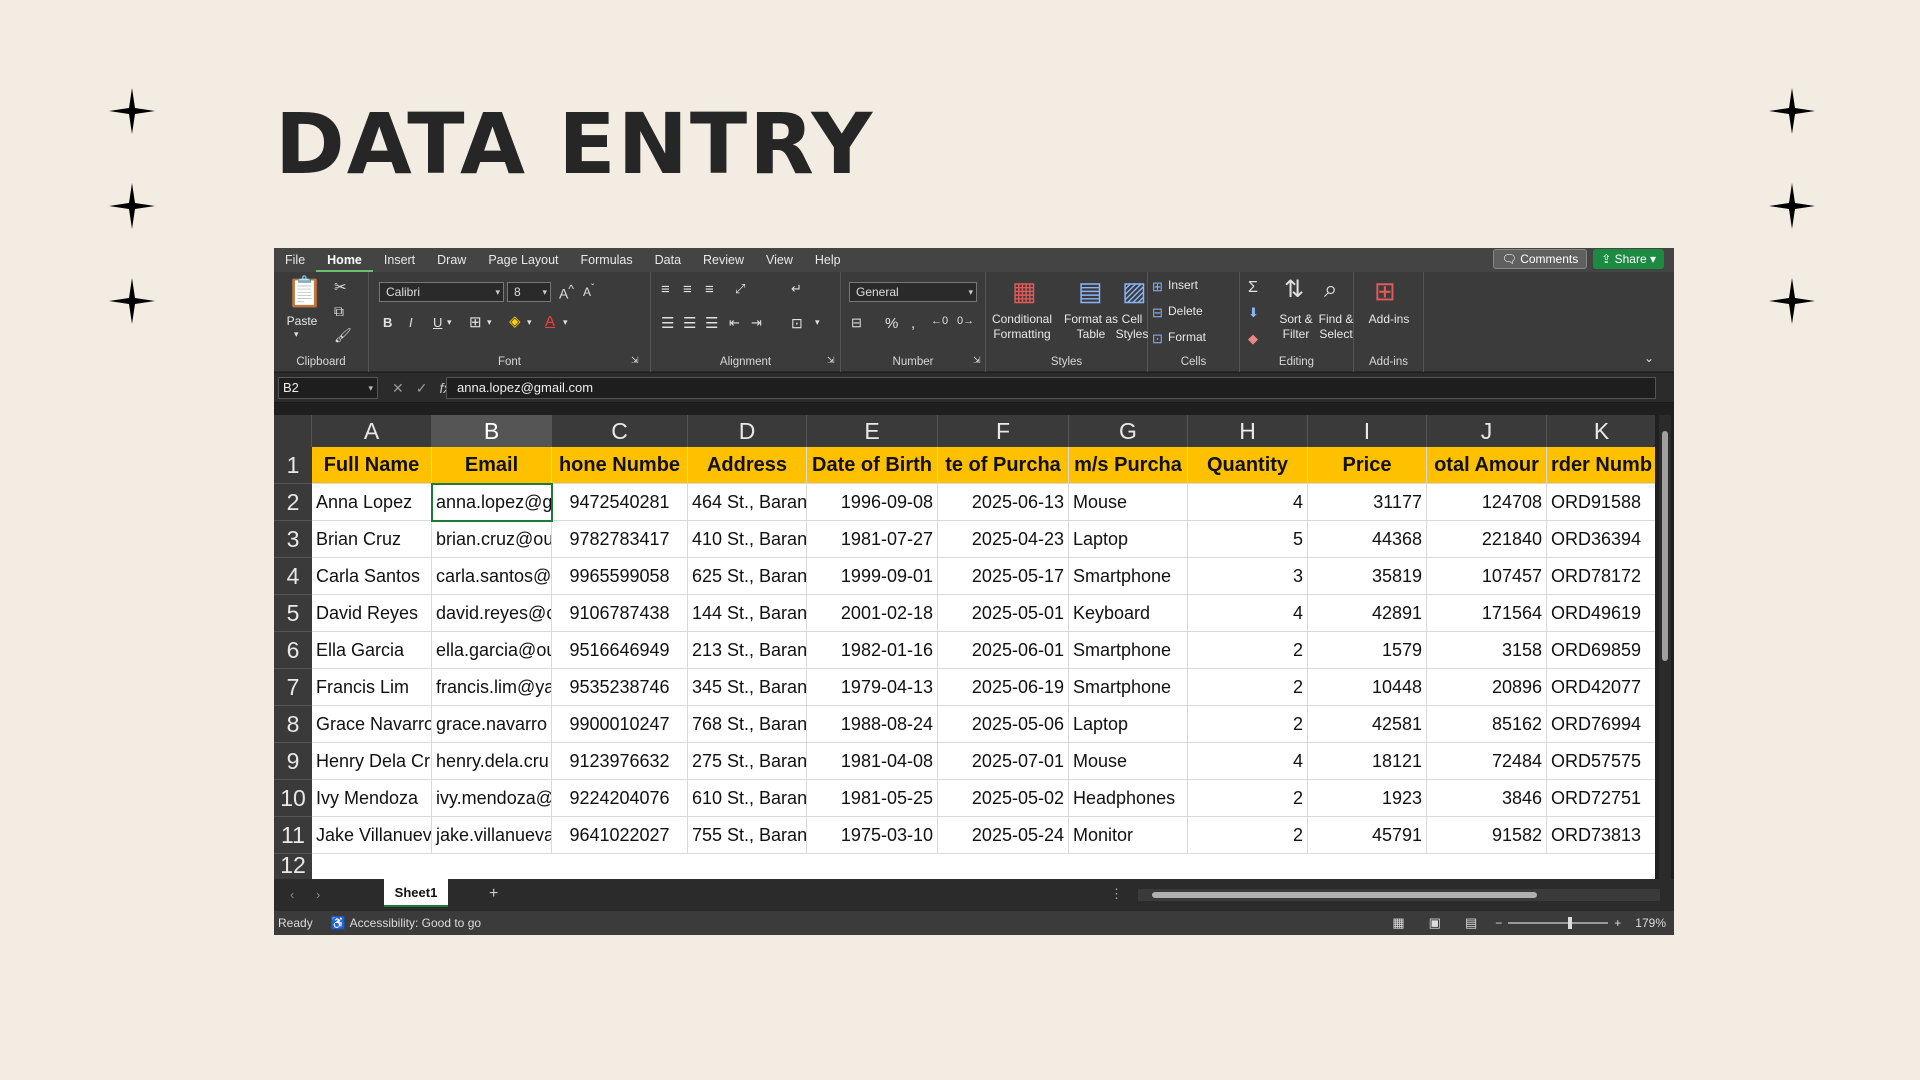 This screenshot has height=1080, width=1920. What do you see at coordinates (451, 260) in the screenshot?
I see `tab-draw: Draw` at bounding box center [451, 260].